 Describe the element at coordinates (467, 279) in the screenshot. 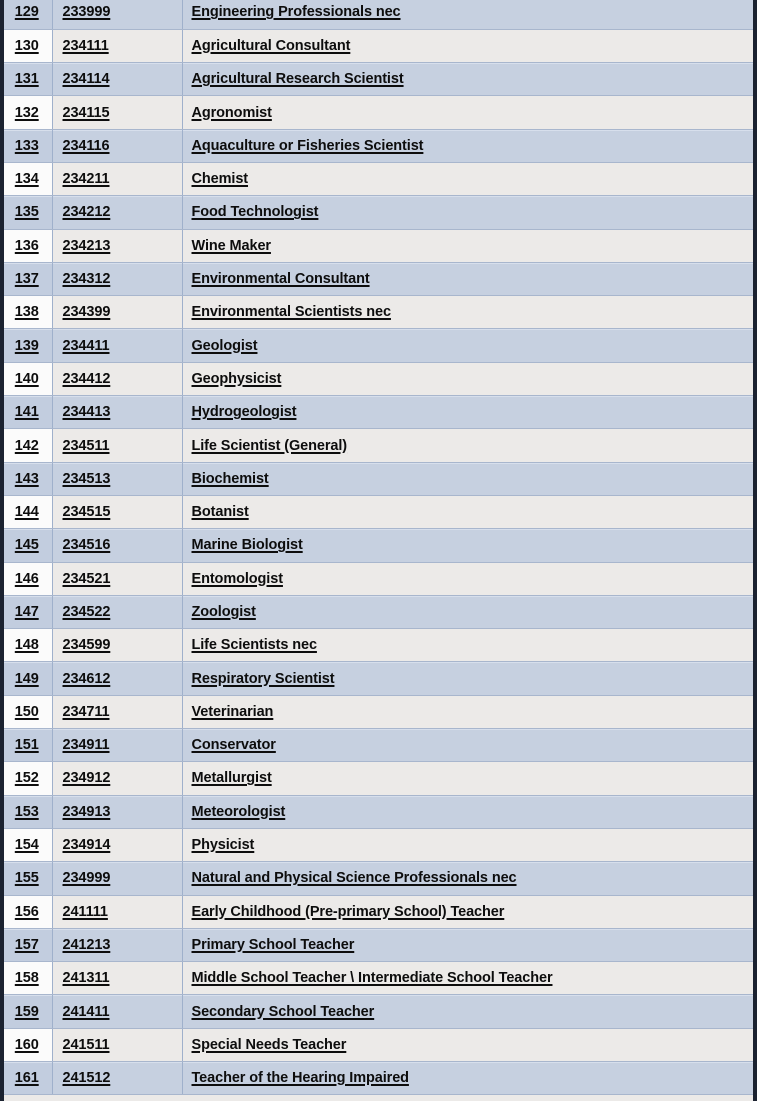

I see `occupation-name-cell: Environmental Consultant` at that location.